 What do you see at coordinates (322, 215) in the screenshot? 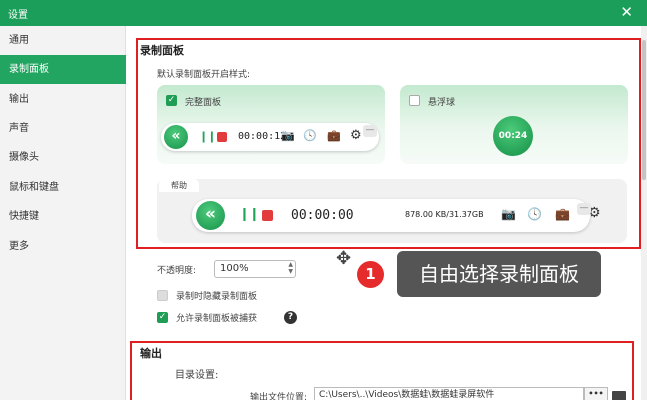
I see `help-timer: 00:00:00` at bounding box center [322, 215].